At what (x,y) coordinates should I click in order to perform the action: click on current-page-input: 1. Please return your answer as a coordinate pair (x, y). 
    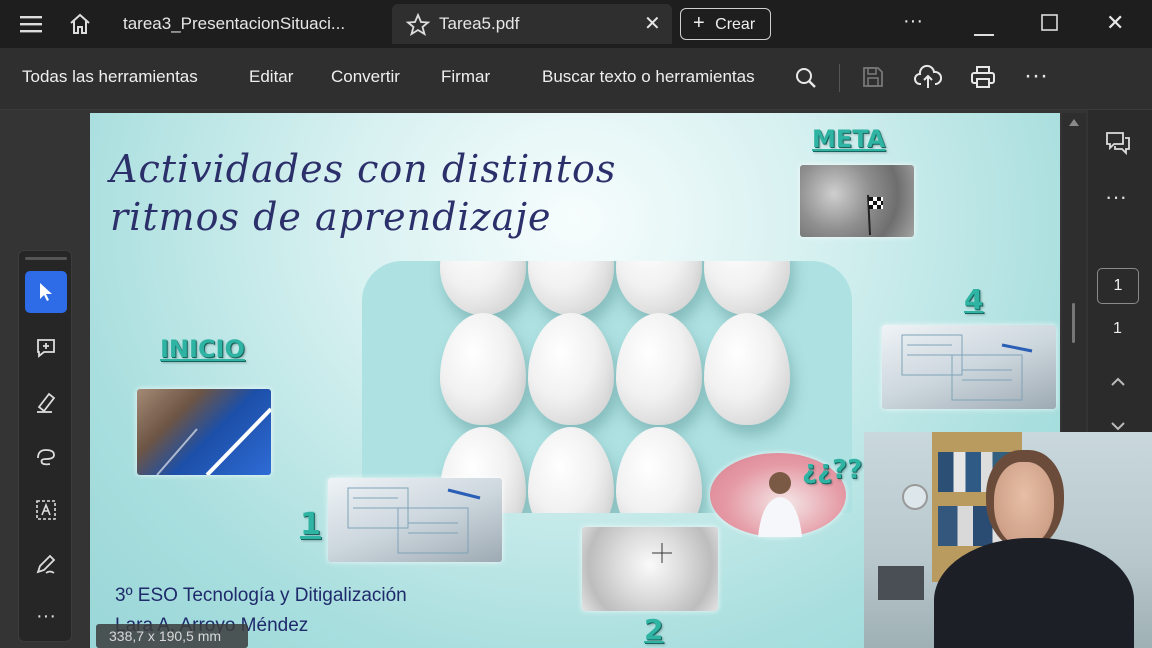
    Looking at the image, I should click on (1118, 286).